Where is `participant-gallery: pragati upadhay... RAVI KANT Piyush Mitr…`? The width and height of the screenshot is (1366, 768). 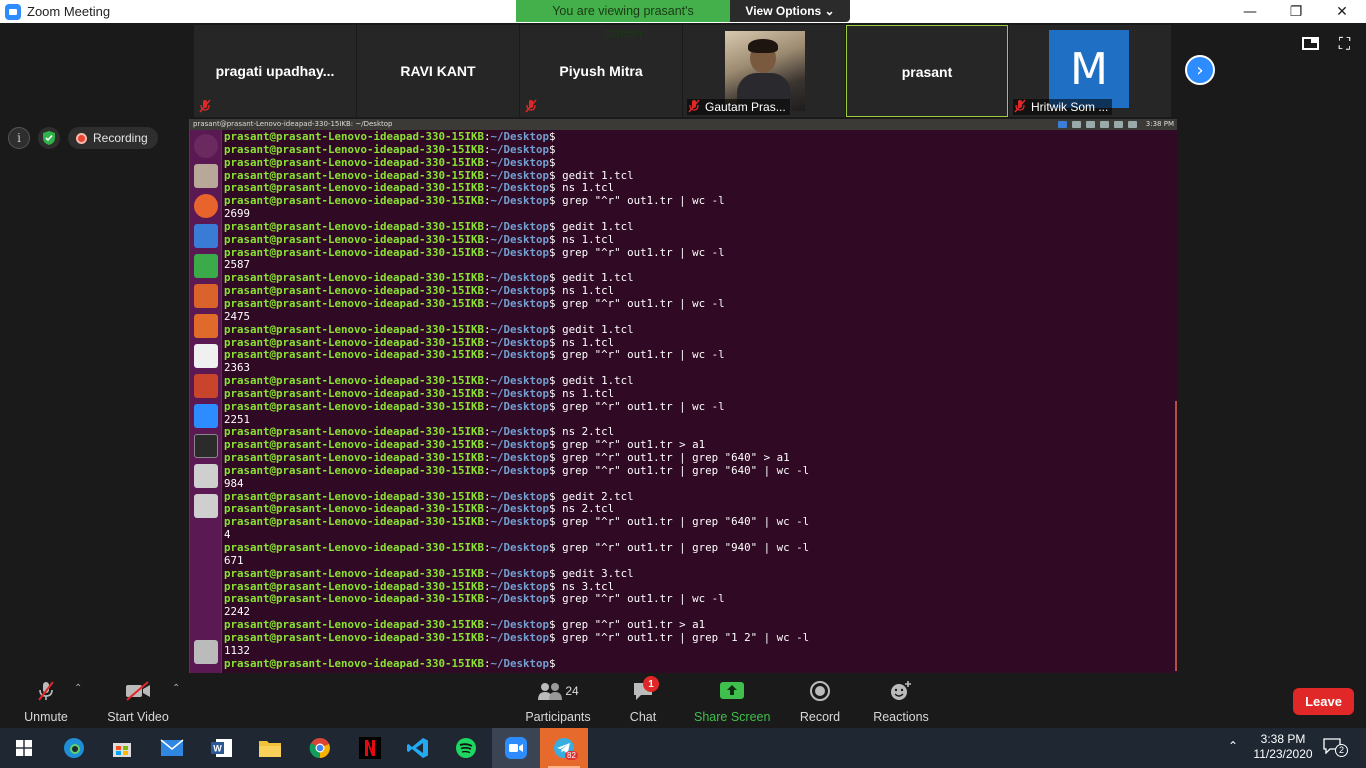 participant-gallery: pragati upadhay... RAVI KANT Piyush Mitr… is located at coordinates (683, 72).